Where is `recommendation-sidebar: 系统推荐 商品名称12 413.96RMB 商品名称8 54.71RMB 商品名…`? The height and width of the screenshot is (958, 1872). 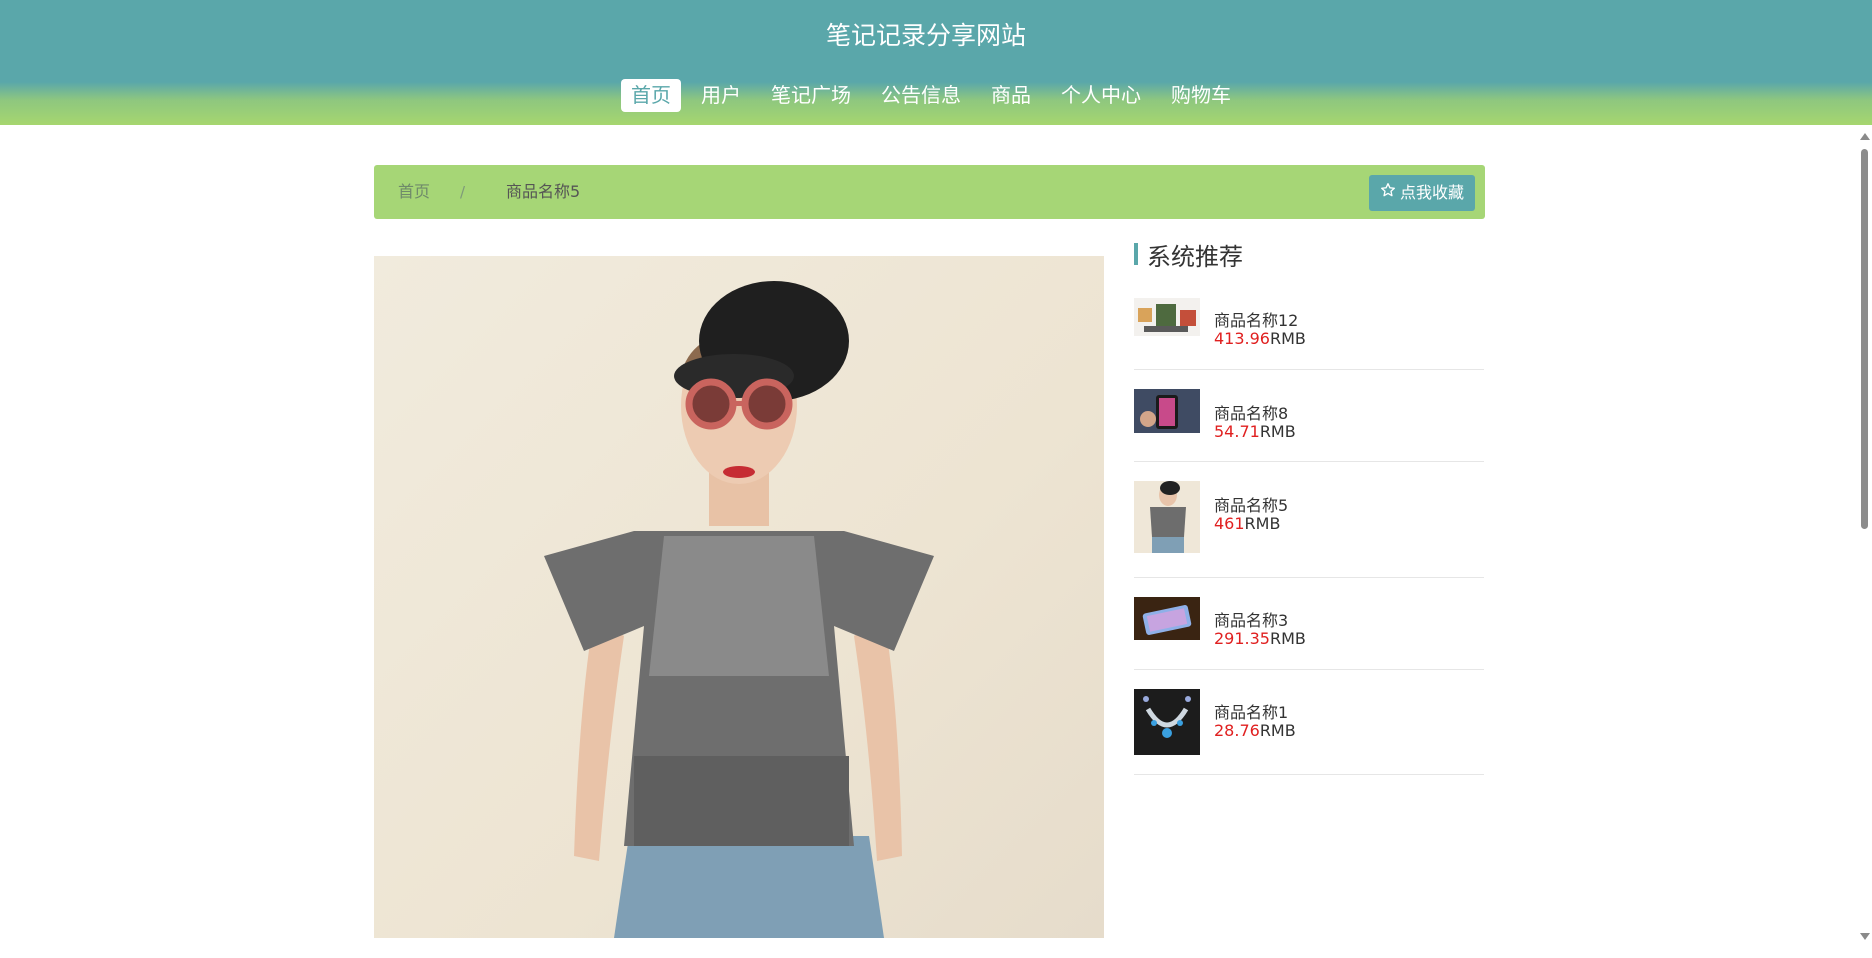
recommendation-sidebar: 系统推荐 商品名称12 413.96RMB 商品名称8 54.71RMB 商品名… is located at coordinates (1309, 507).